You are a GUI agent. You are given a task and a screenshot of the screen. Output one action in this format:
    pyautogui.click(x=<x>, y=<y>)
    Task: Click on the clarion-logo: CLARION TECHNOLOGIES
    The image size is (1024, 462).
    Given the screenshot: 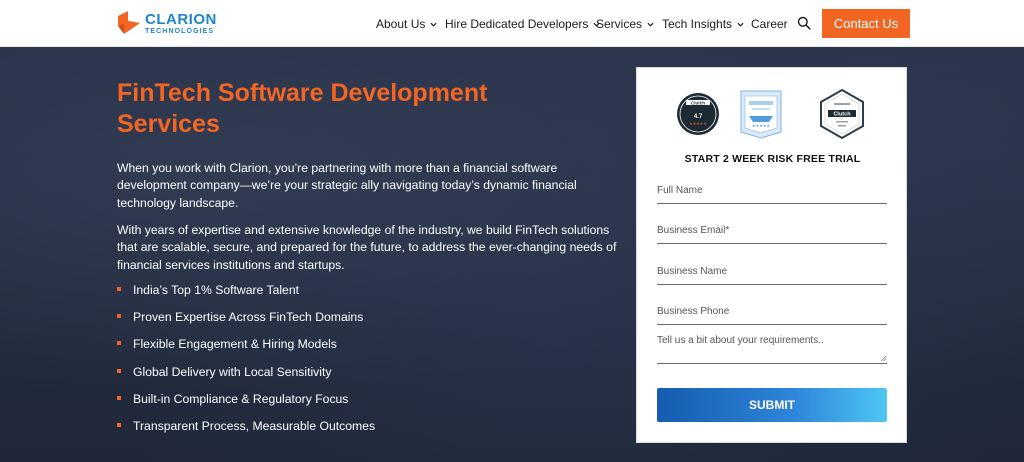 What is the action you would take?
    pyautogui.click(x=166, y=23)
    